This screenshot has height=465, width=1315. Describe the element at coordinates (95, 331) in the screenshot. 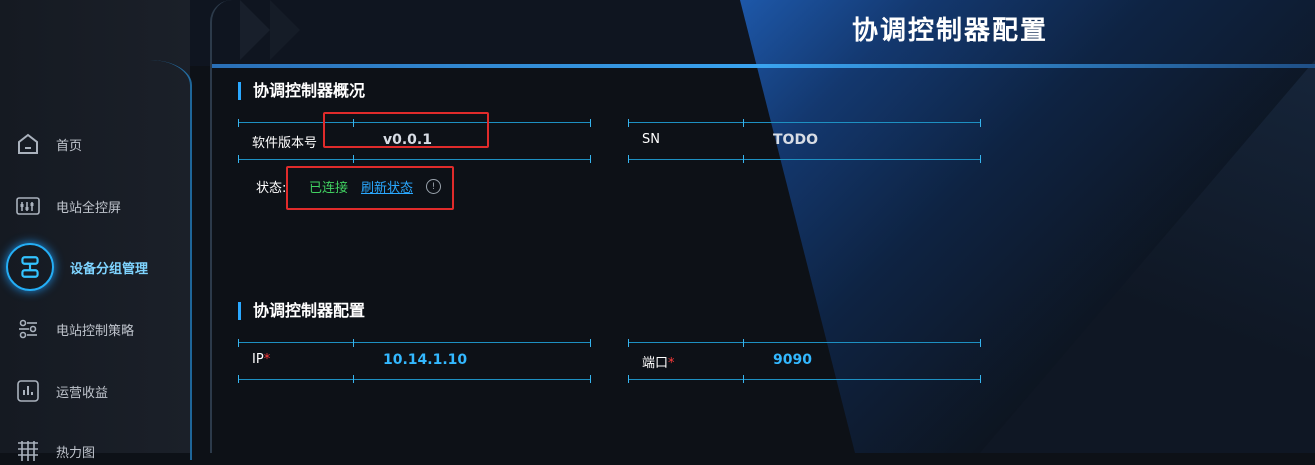

I see `sidebar-item-label: 电站控制策略` at that location.